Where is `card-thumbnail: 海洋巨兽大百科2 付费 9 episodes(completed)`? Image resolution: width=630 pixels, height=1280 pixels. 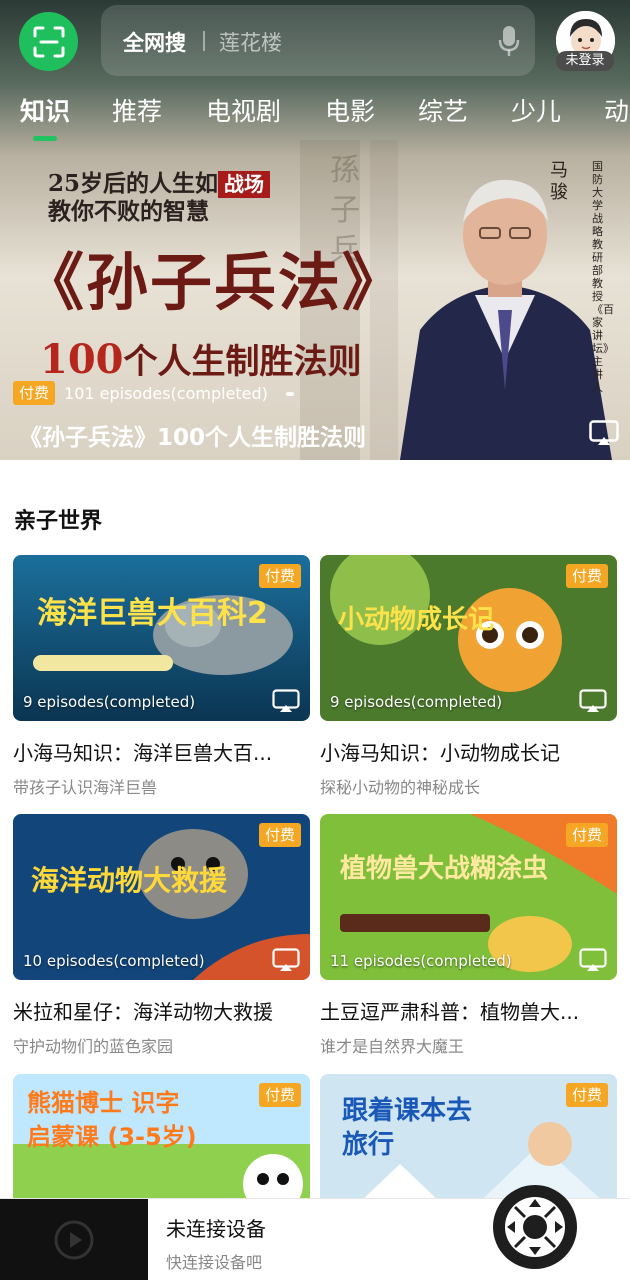 card-thumbnail: 海洋巨兽大百科2 付费 9 episodes(completed) is located at coordinates (161, 638).